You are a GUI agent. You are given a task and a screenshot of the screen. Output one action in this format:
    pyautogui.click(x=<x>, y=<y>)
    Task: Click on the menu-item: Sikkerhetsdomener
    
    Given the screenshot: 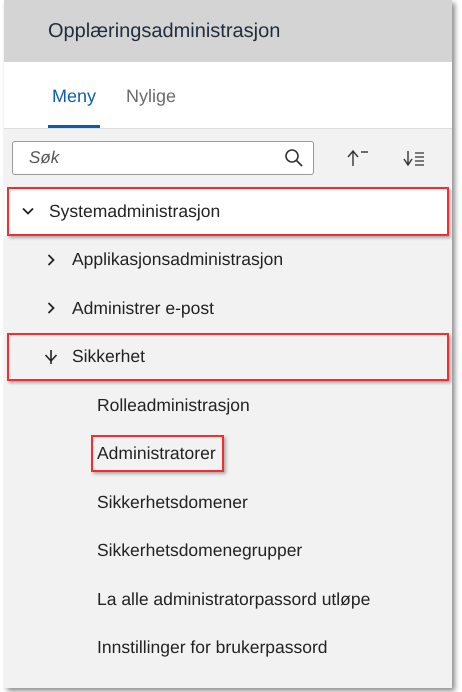 What is the action you would take?
    pyautogui.click(x=172, y=502)
    